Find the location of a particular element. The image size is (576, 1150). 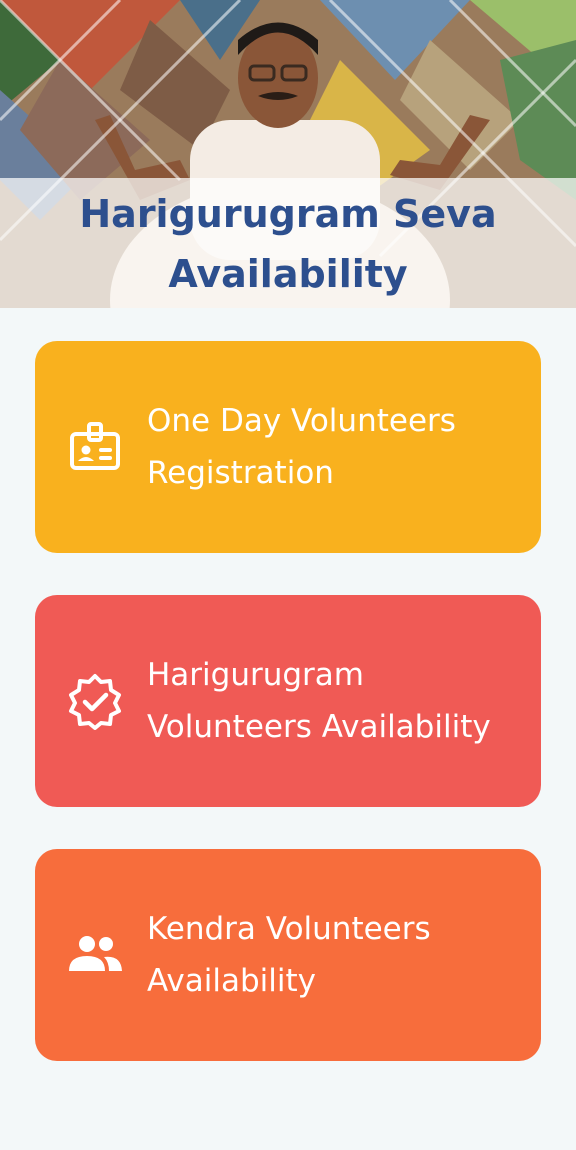

page-title-line1: Harigurugram Seva is located at coordinates (288, 214).